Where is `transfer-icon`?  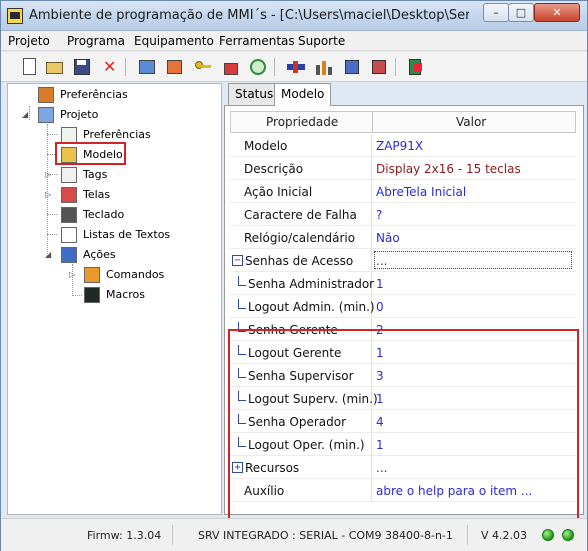
transfer-icon is located at coordinates (147, 67).